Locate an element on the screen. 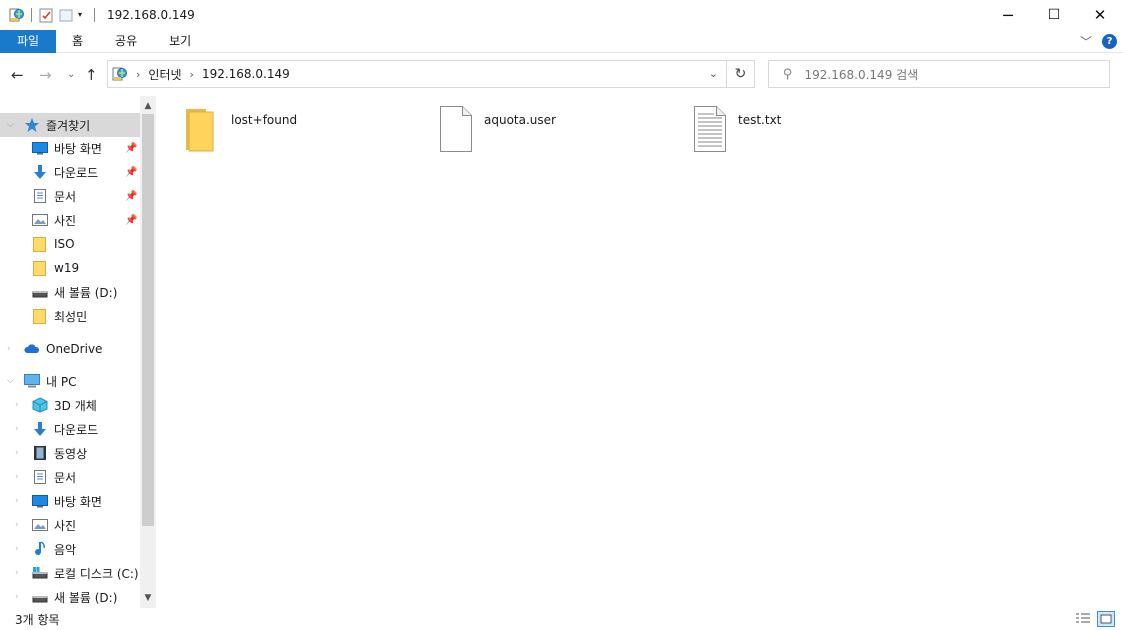 The height and width of the screenshot is (630, 1123). sidebar-item-downloads: 다운로드 📌 is located at coordinates (70, 172).